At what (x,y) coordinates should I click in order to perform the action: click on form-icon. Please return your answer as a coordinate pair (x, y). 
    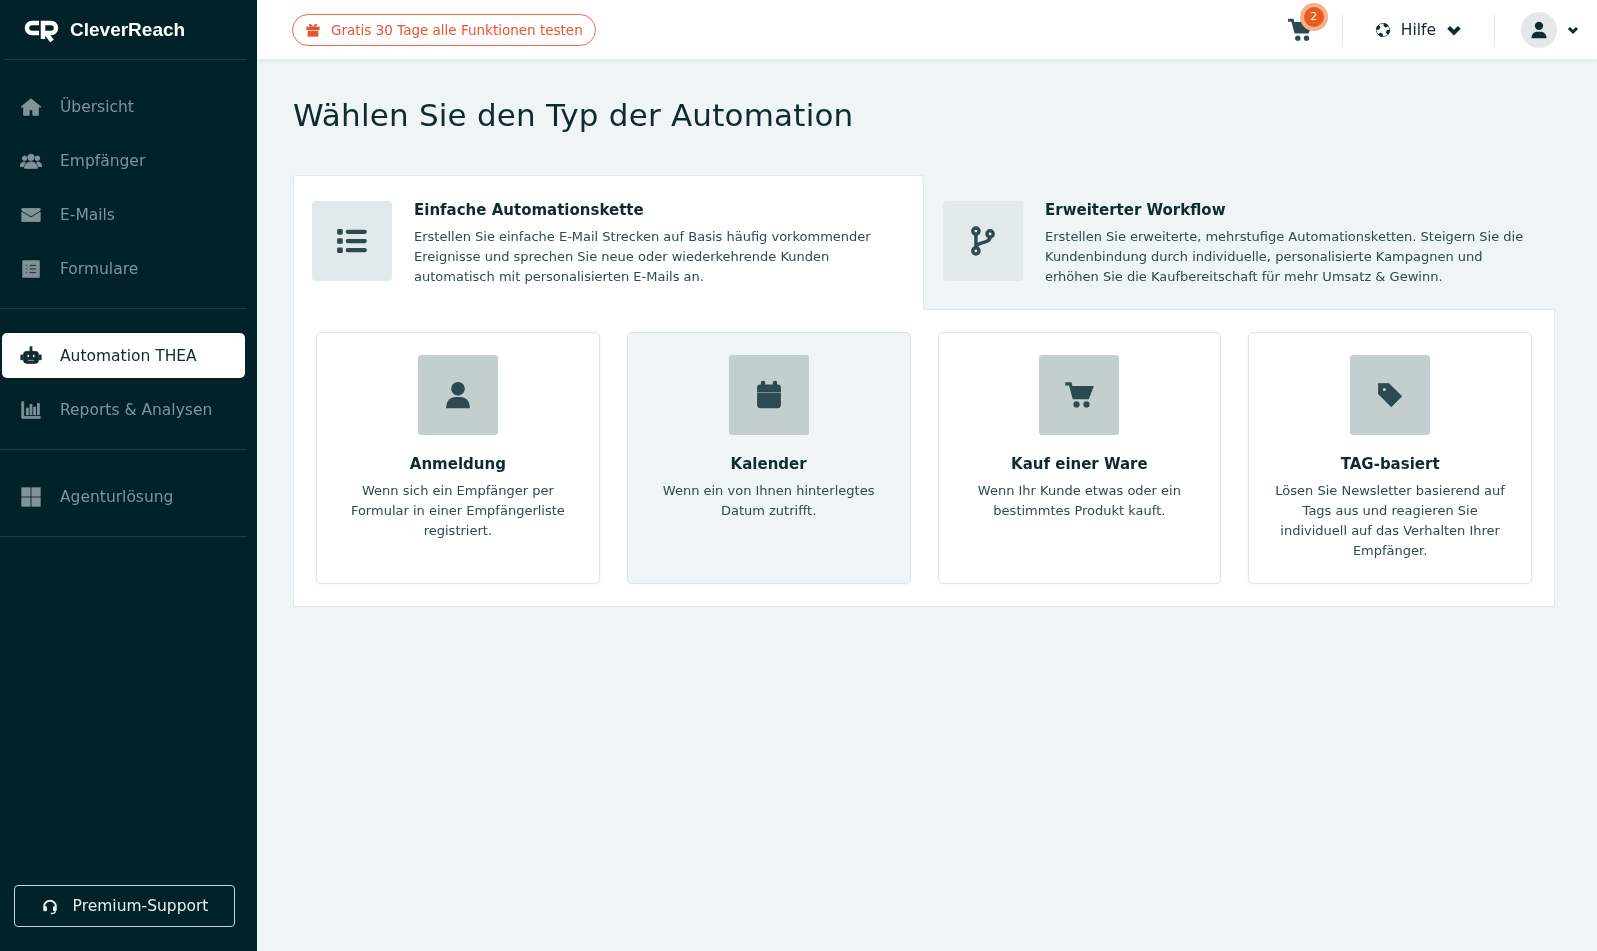
    Looking at the image, I should click on (31, 268).